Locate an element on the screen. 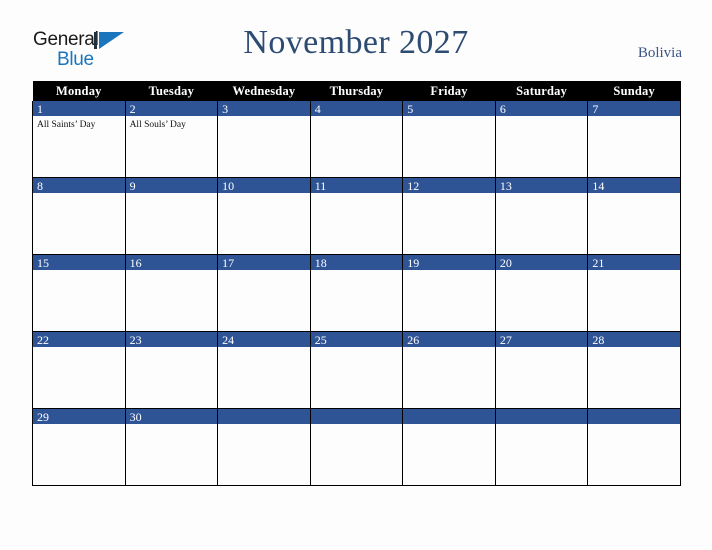 This screenshot has width=712, height=550. day-cell-content: 2 All Souls’ Day is located at coordinates (171, 139).